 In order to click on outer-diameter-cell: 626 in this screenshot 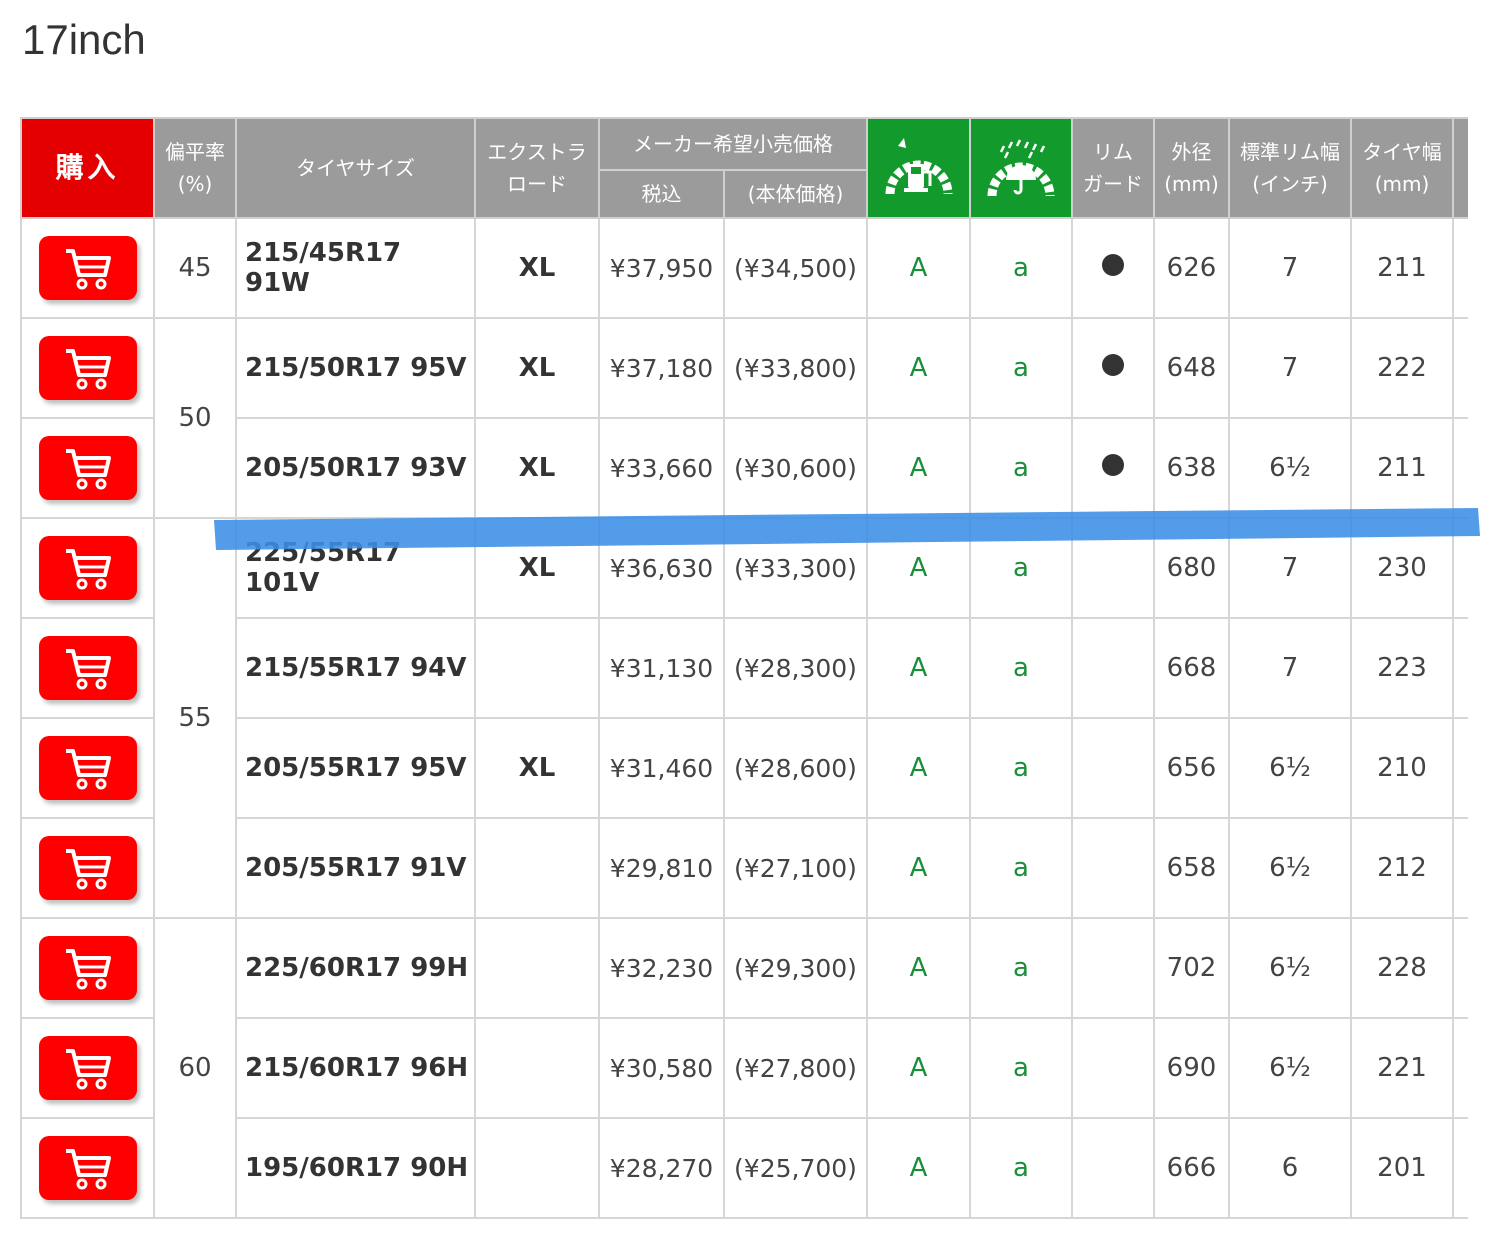, I will do `click(1191, 268)`.